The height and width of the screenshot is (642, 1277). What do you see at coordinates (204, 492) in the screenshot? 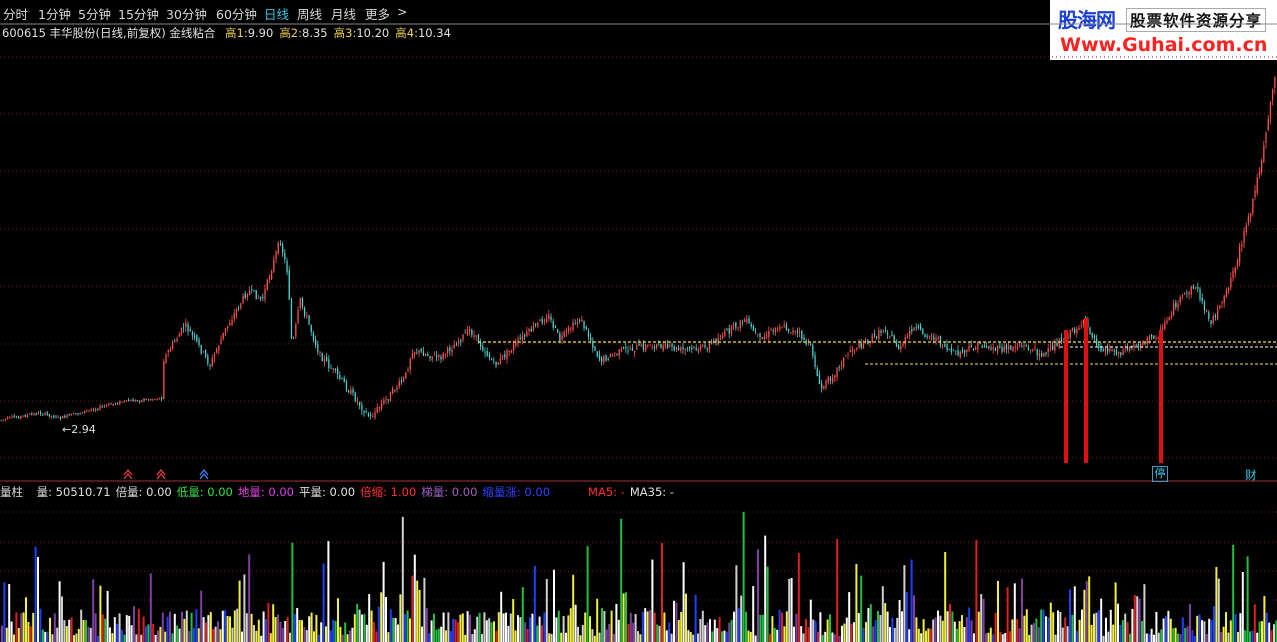
I see `volume-stat-2: 低量: 0.00` at bounding box center [204, 492].